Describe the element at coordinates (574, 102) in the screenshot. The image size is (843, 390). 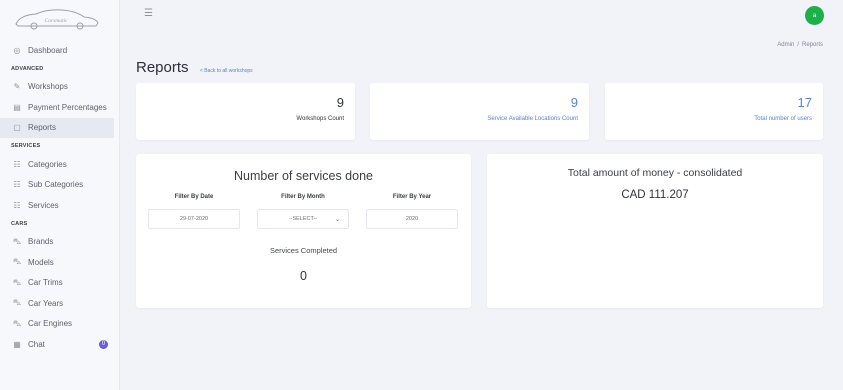
I see `locations-count-value: 9` at that location.